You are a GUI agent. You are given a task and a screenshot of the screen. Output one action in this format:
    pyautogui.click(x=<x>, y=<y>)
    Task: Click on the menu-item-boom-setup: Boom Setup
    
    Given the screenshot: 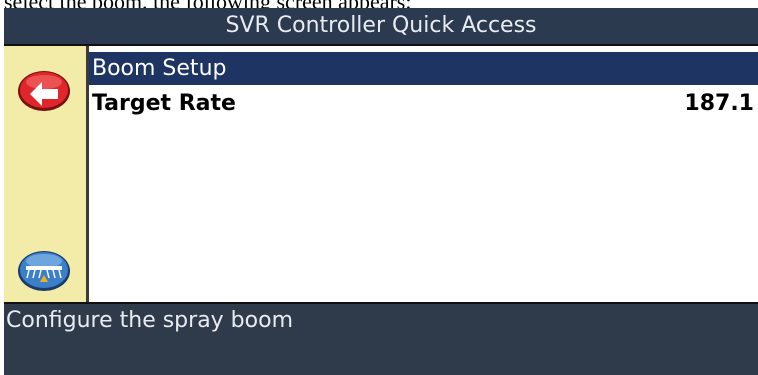 What is the action you would take?
    pyautogui.click(x=423, y=68)
    